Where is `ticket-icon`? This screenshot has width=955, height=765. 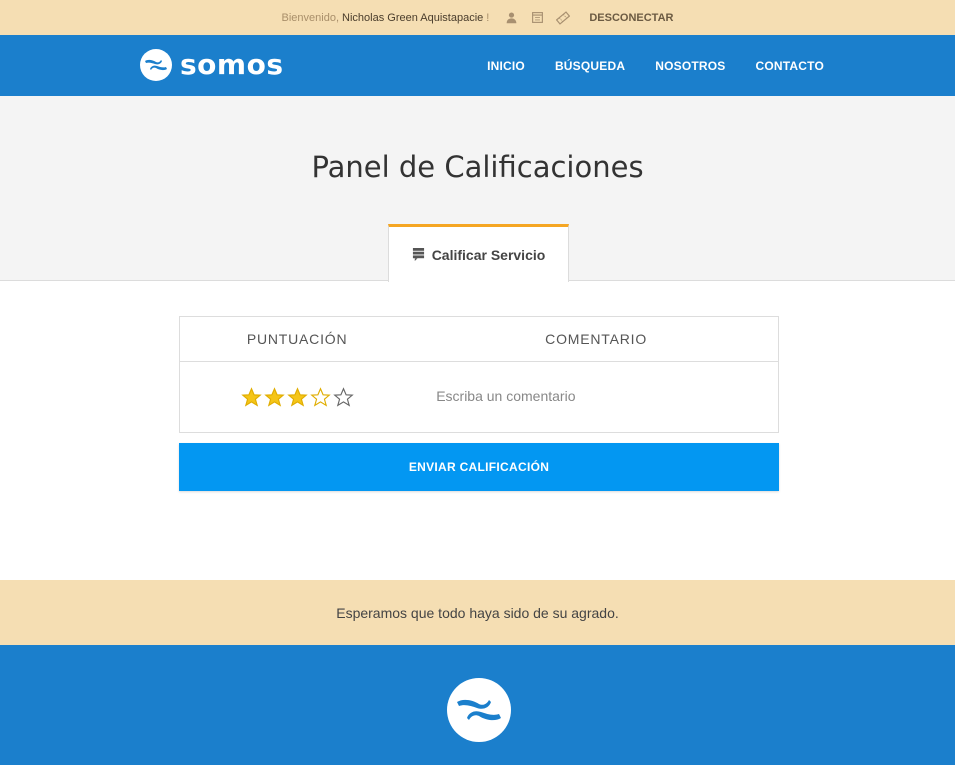
ticket-icon is located at coordinates (563, 18).